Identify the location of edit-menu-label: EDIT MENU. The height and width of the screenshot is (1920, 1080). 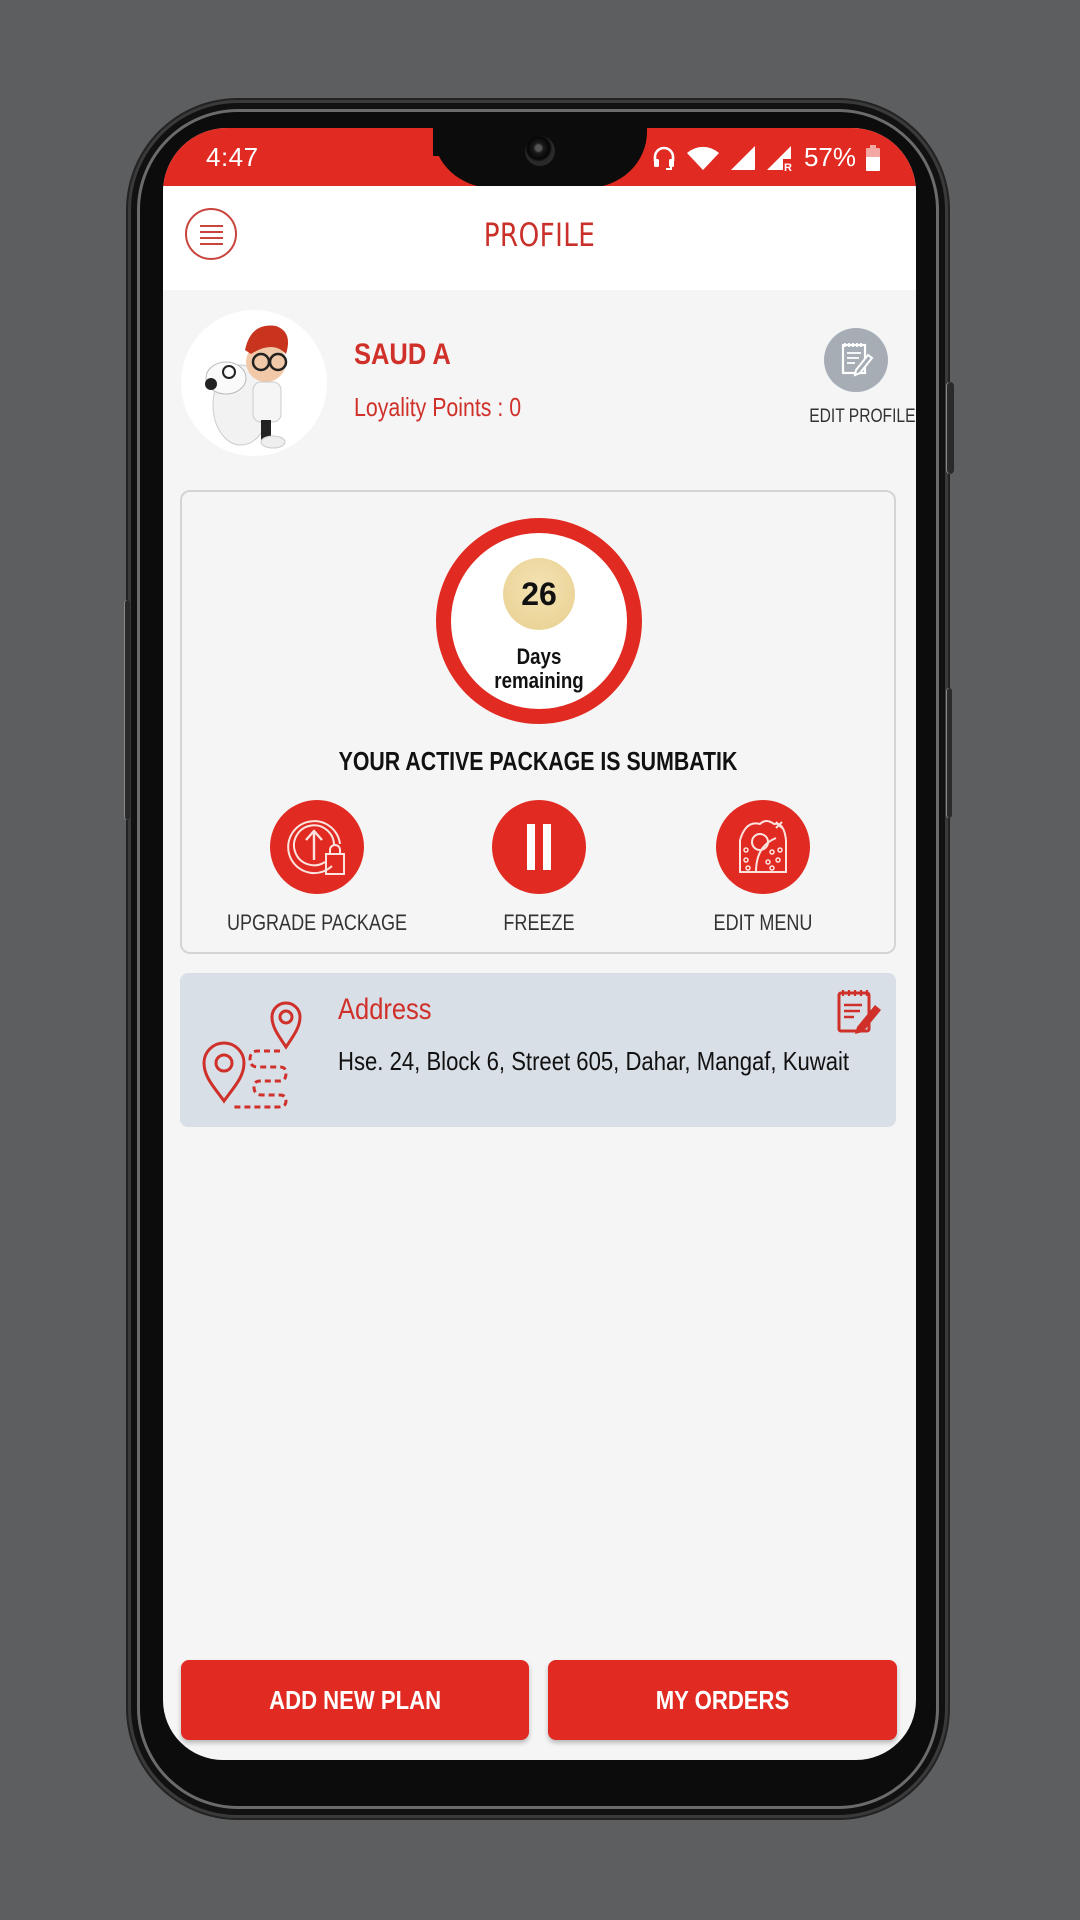
(763, 922).